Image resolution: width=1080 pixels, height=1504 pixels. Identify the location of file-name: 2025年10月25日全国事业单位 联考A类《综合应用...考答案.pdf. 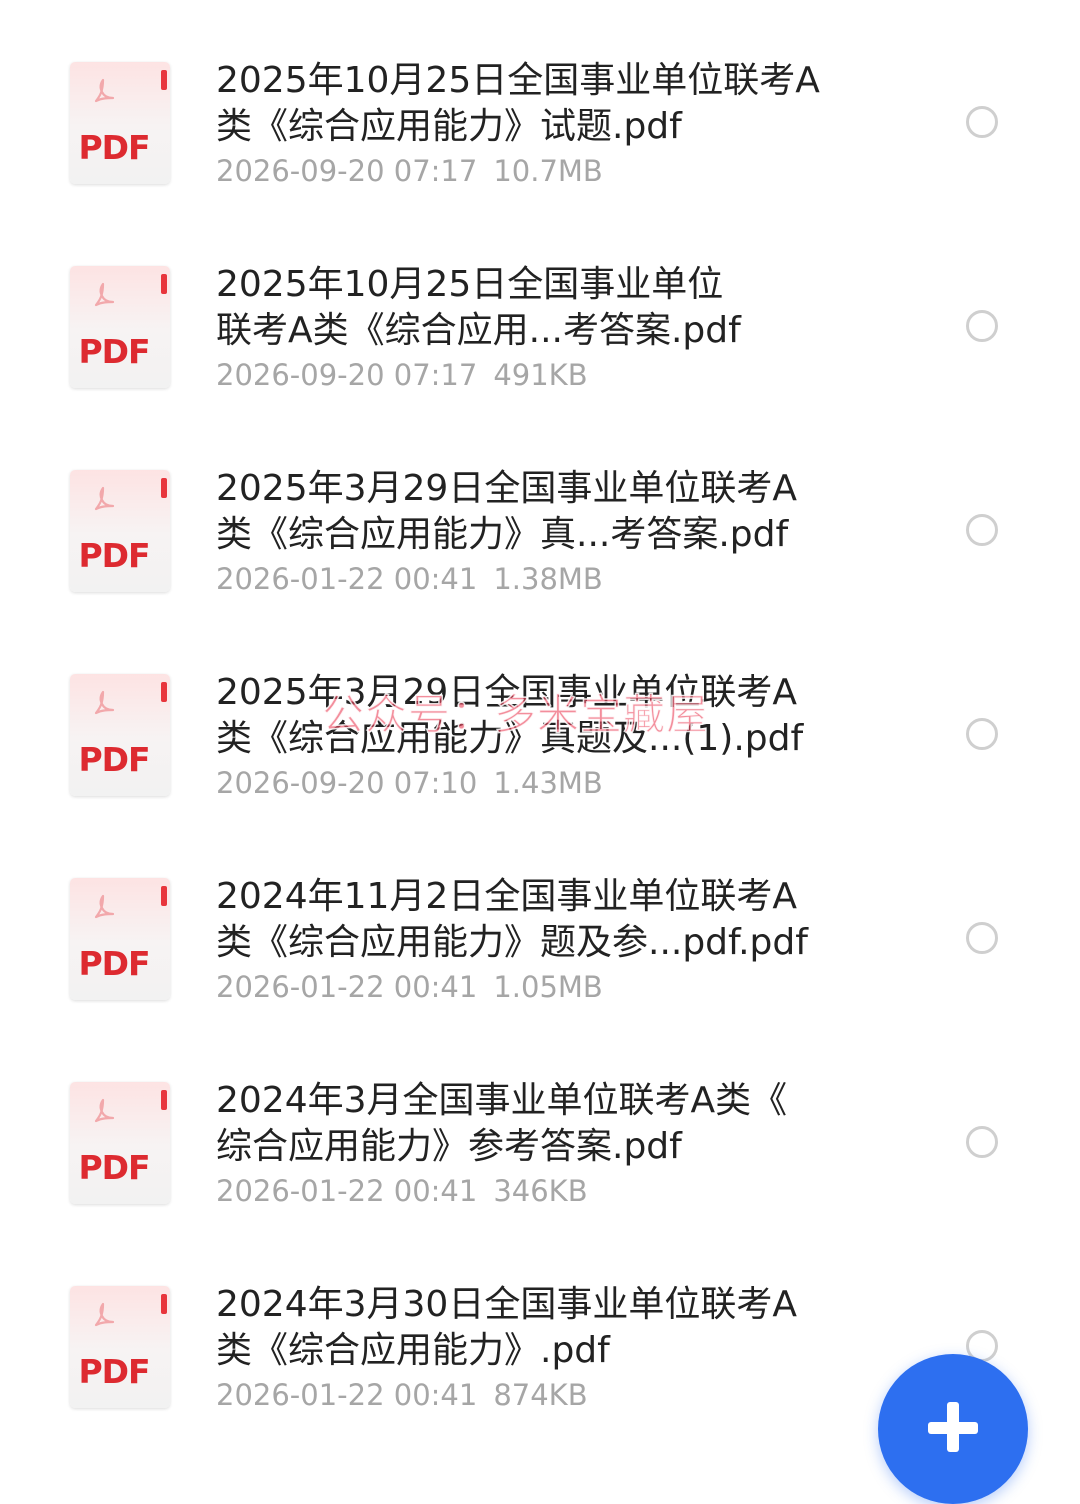
(556, 308).